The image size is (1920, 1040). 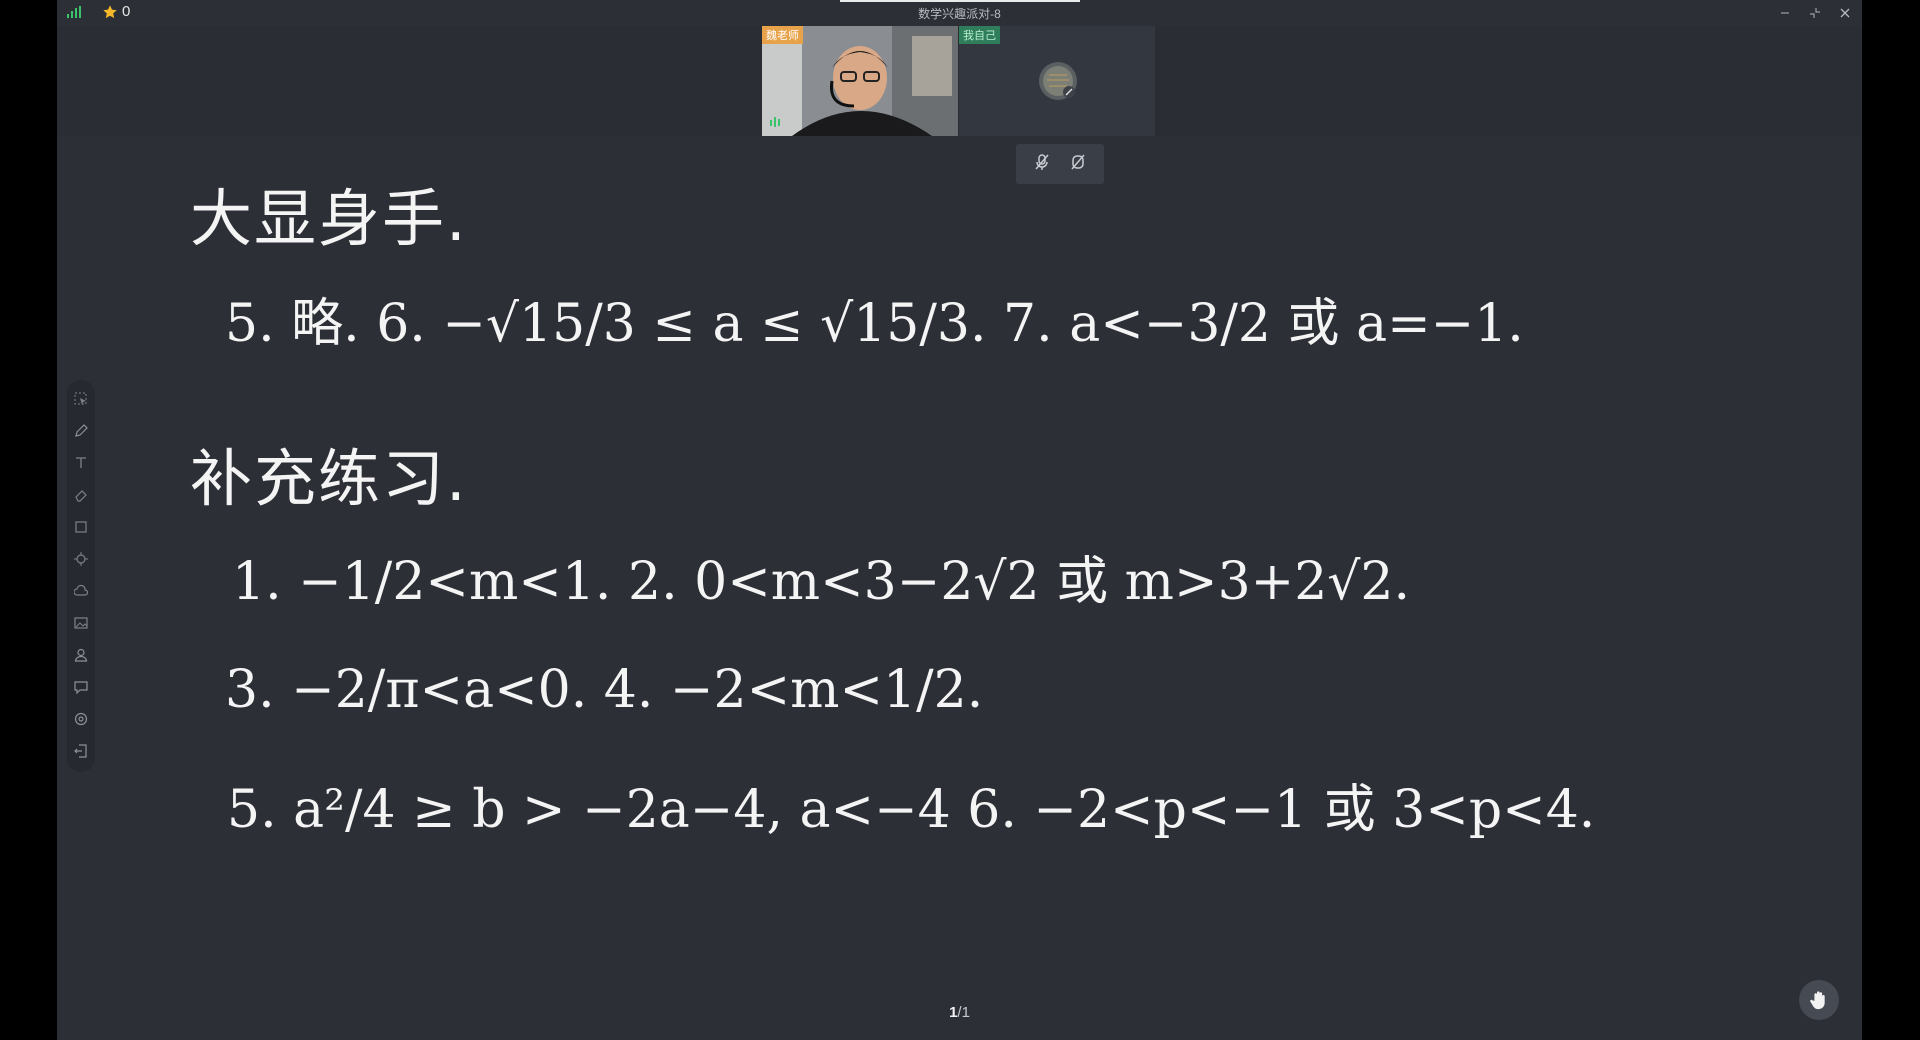 I want to click on minimize-button, so click(x=1785, y=13).